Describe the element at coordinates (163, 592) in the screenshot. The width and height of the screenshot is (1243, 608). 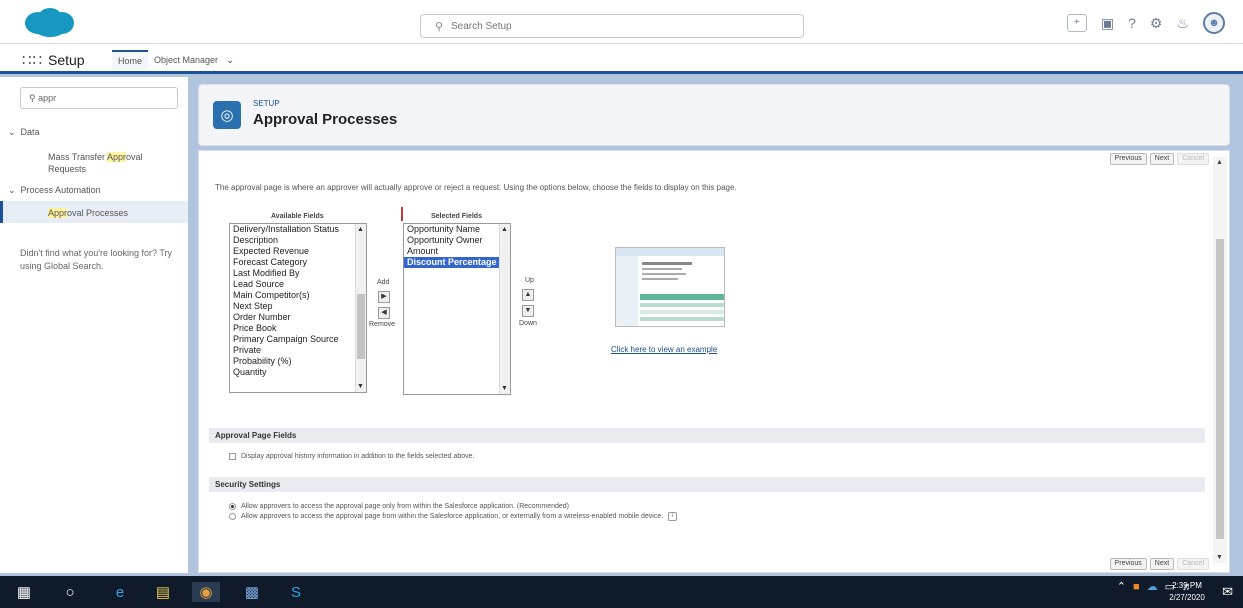
I see `file-explorer-icon: ▤` at that location.